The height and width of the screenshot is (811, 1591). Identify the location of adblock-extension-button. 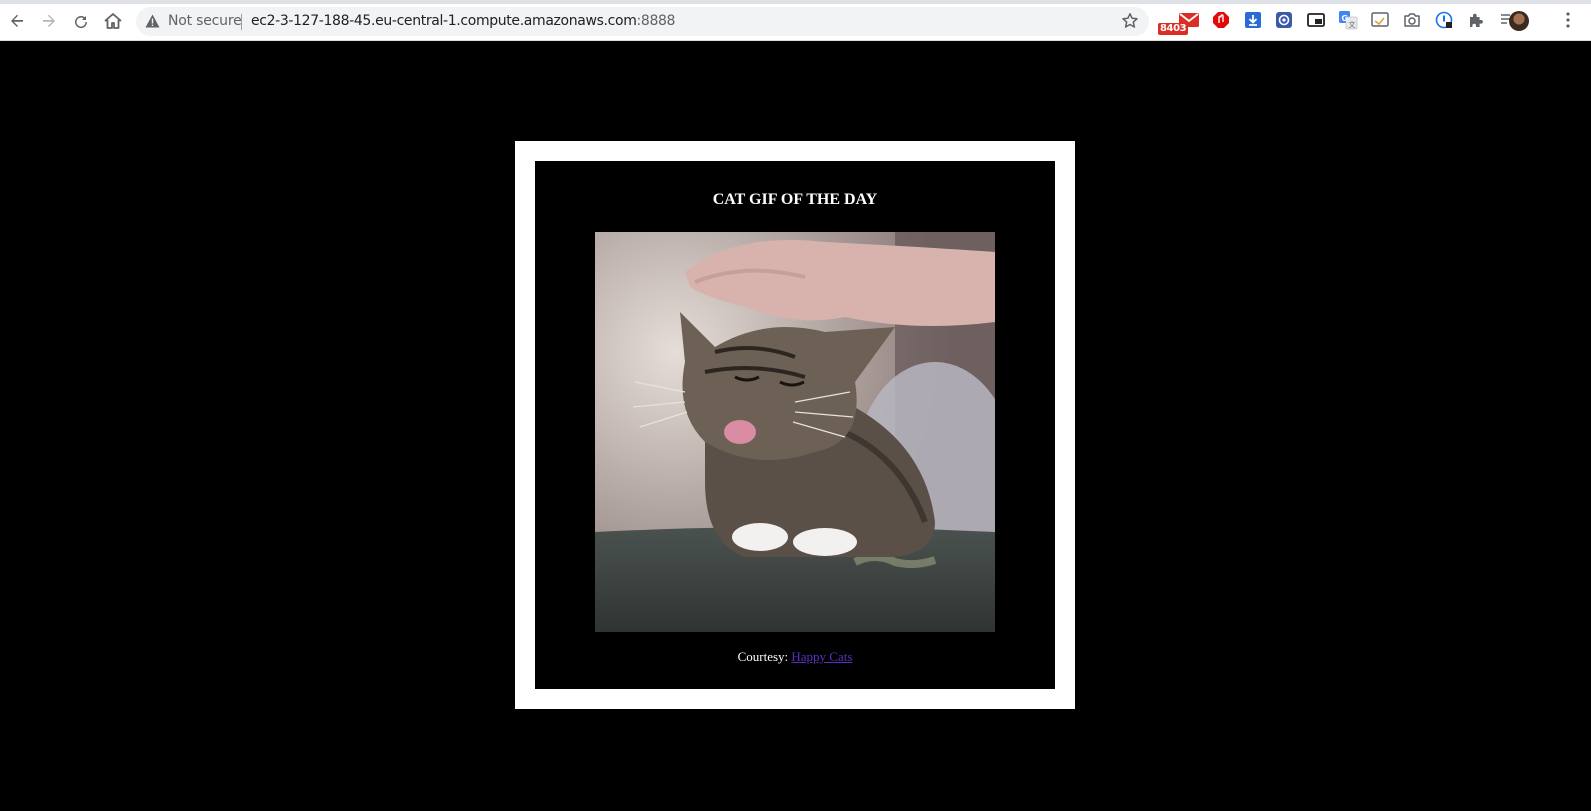
(1221, 20).